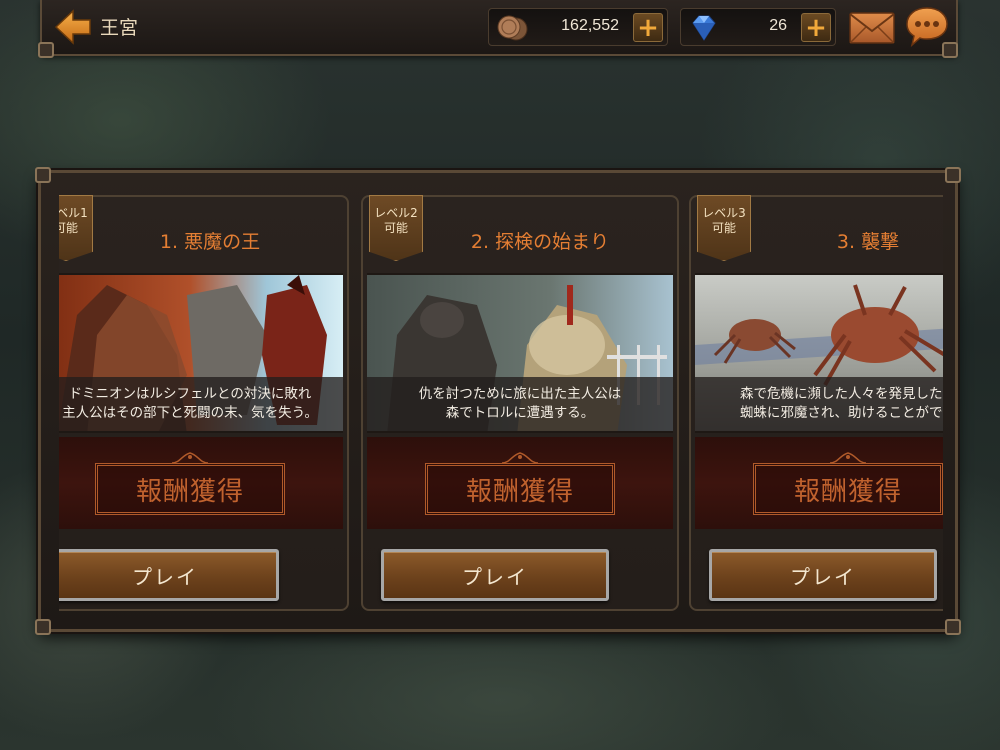 This screenshot has height=750, width=1000. Describe the element at coordinates (704, 28) in the screenshot. I see `gem-icon` at that location.